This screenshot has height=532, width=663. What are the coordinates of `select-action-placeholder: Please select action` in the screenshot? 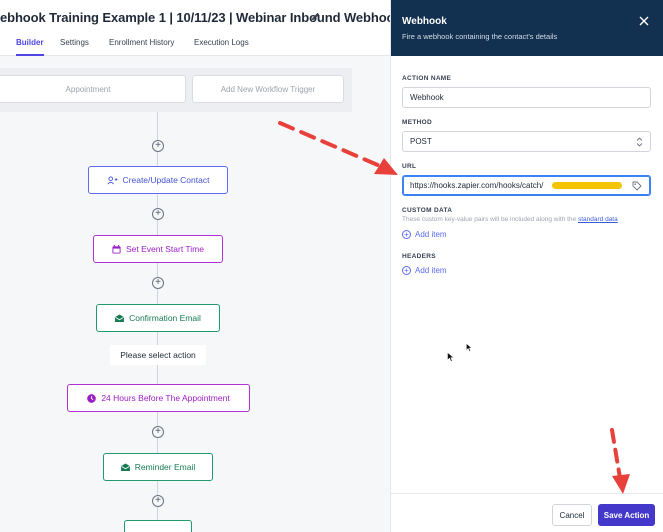 It's located at (158, 355).